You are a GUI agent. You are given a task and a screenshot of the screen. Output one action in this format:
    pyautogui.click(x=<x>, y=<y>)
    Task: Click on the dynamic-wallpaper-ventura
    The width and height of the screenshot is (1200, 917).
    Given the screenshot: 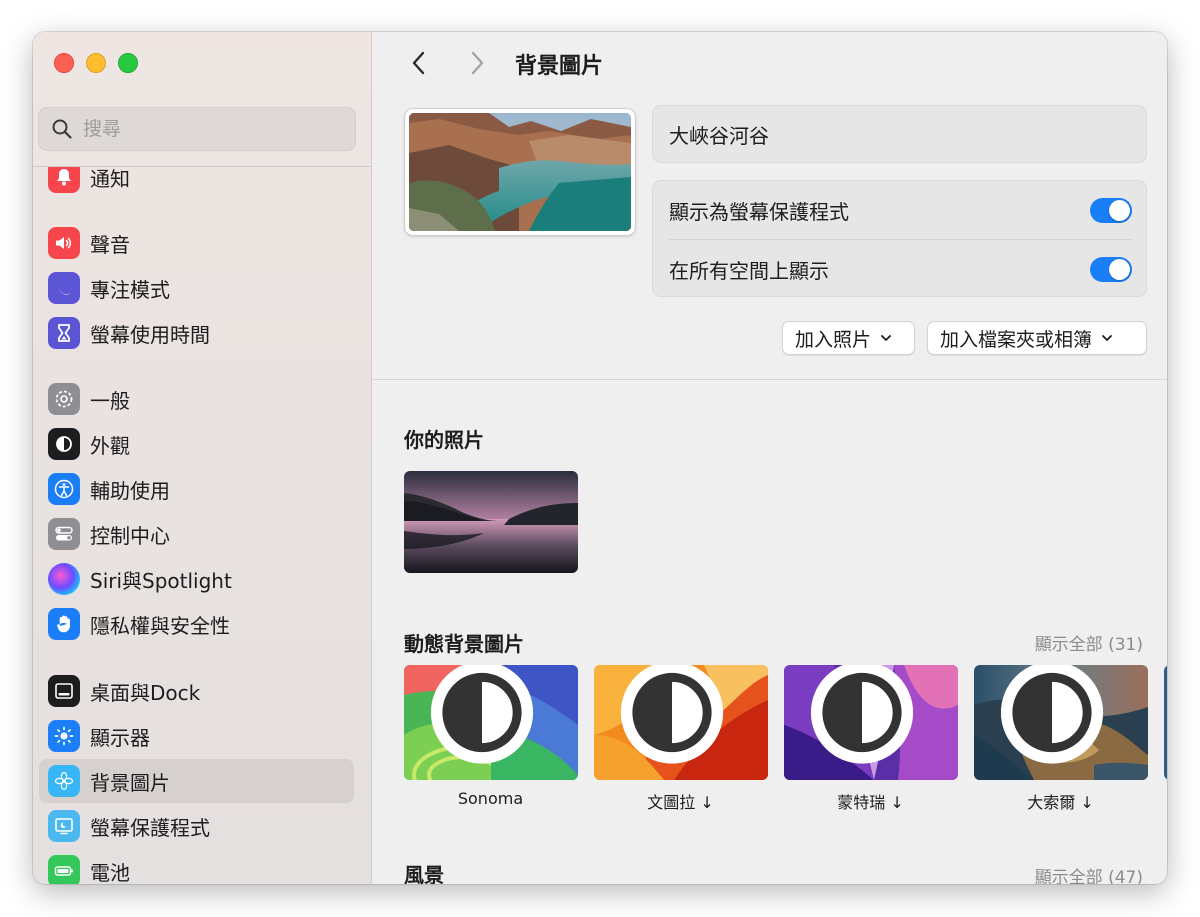 What is the action you would take?
    pyautogui.click(x=681, y=722)
    